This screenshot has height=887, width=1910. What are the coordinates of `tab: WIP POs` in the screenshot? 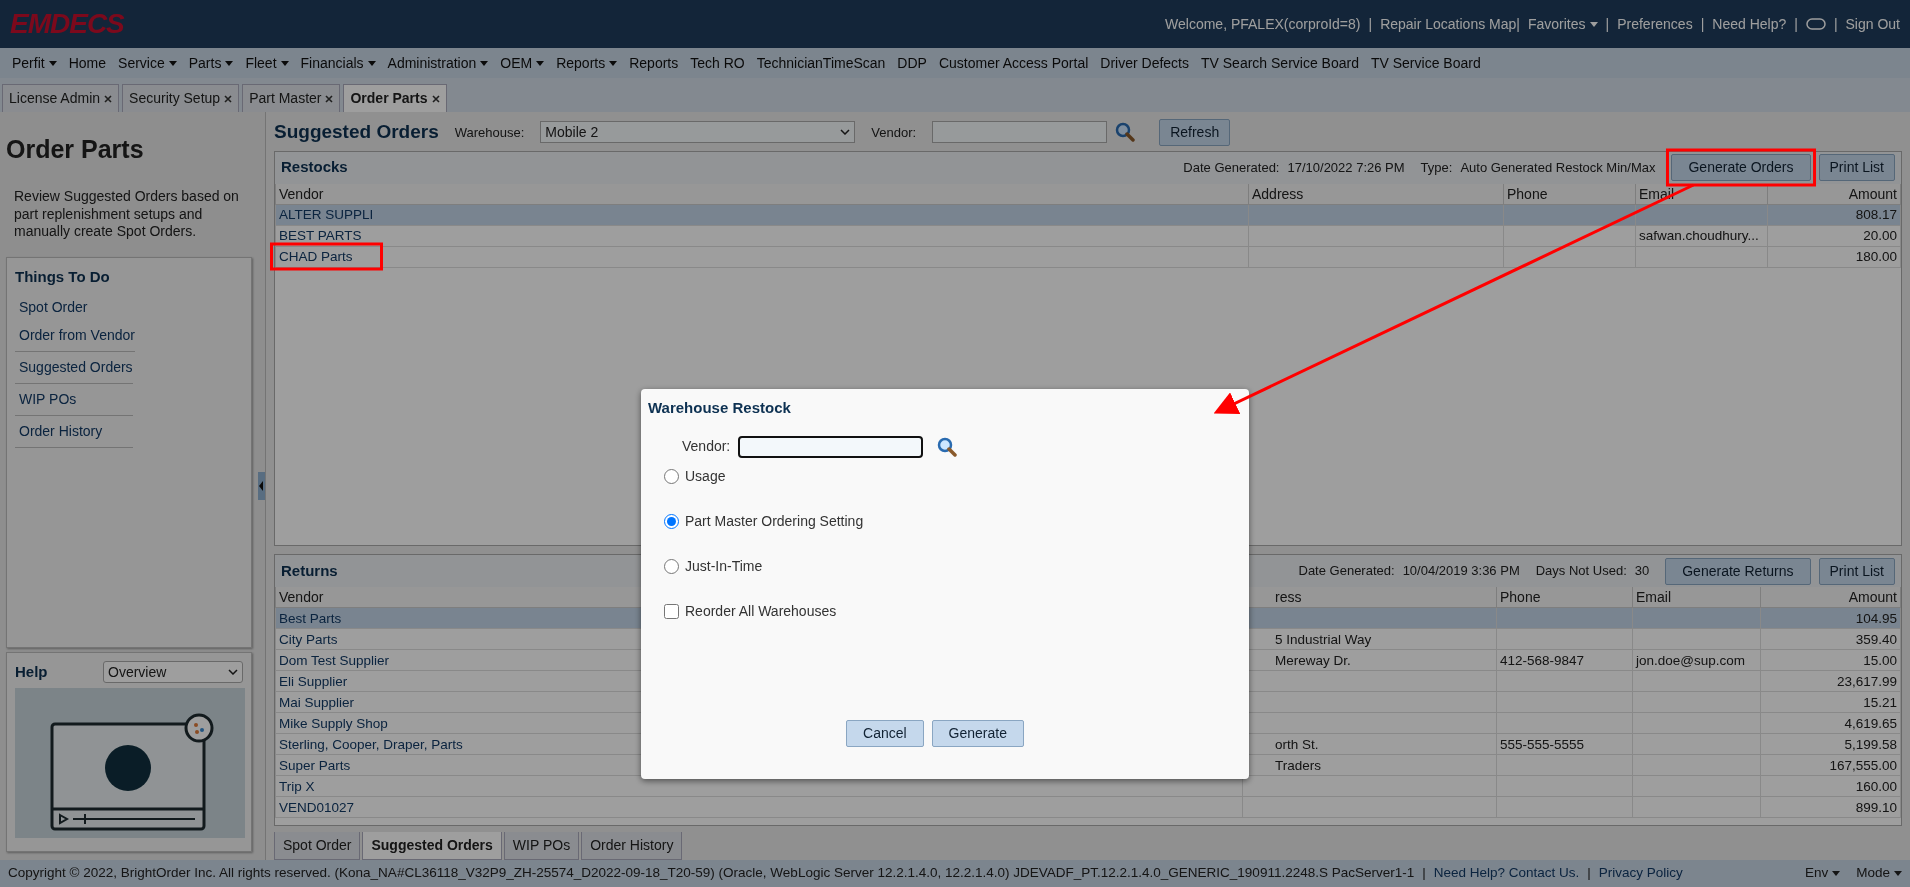 It's located at (541, 846).